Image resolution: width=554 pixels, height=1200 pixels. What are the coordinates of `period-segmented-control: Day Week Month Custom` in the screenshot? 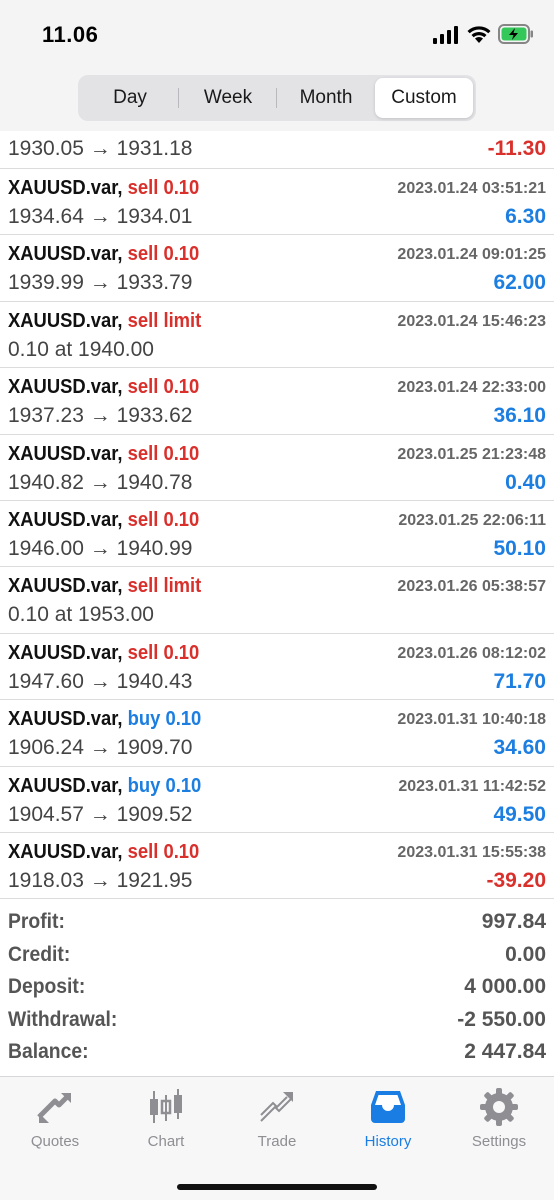 It's located at (277, 98).